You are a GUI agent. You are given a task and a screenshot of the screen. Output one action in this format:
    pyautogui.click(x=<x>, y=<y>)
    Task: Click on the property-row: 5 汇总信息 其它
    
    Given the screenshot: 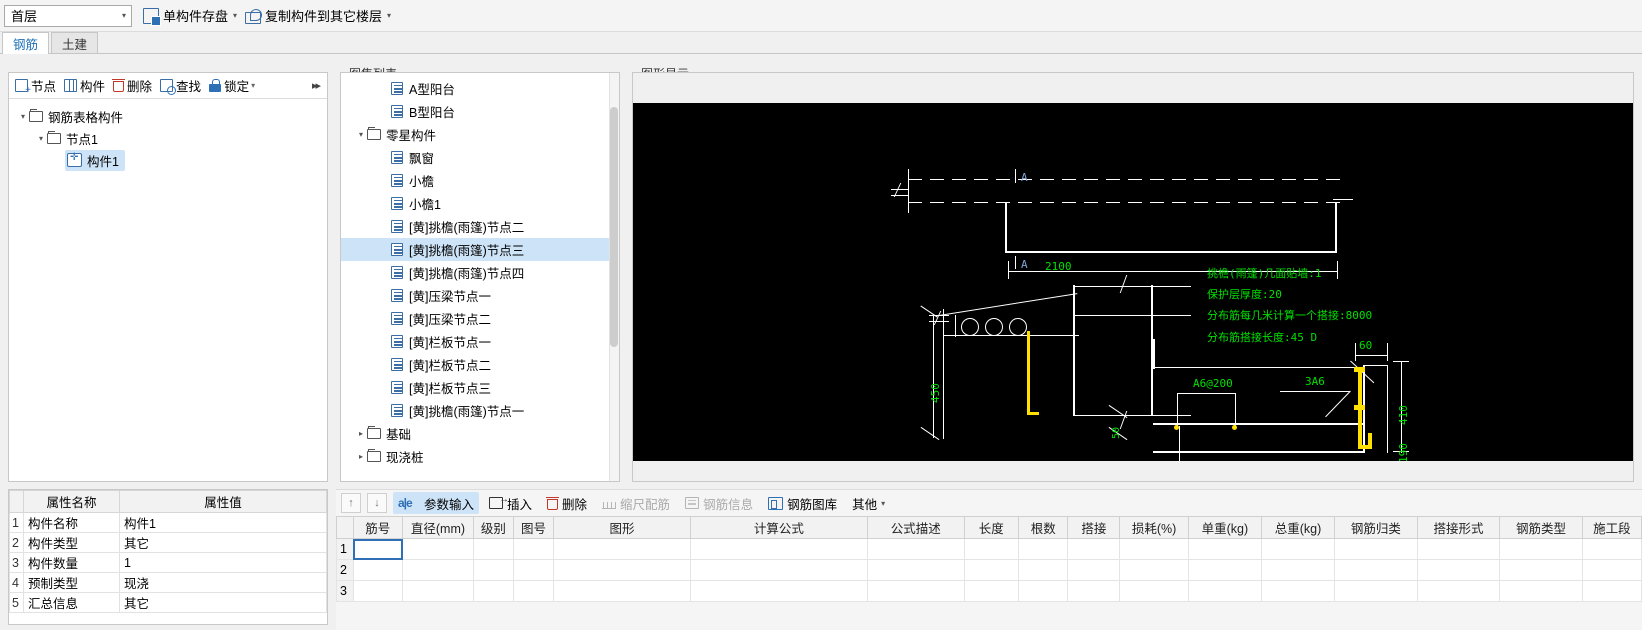 What is the action you would take?
    pyautogui.click(x=168, y=602)
    